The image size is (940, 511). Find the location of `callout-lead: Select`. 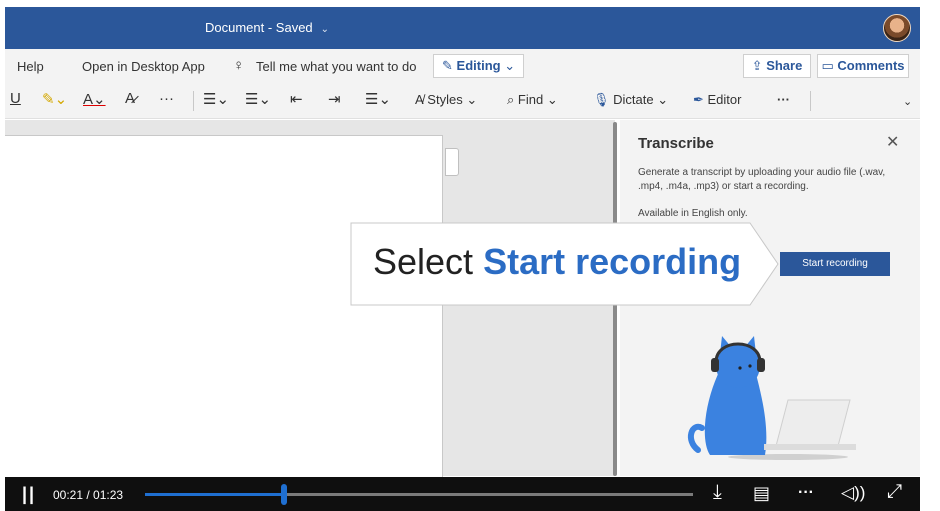

callout-lead: Select is located at coordinates (423, 261).